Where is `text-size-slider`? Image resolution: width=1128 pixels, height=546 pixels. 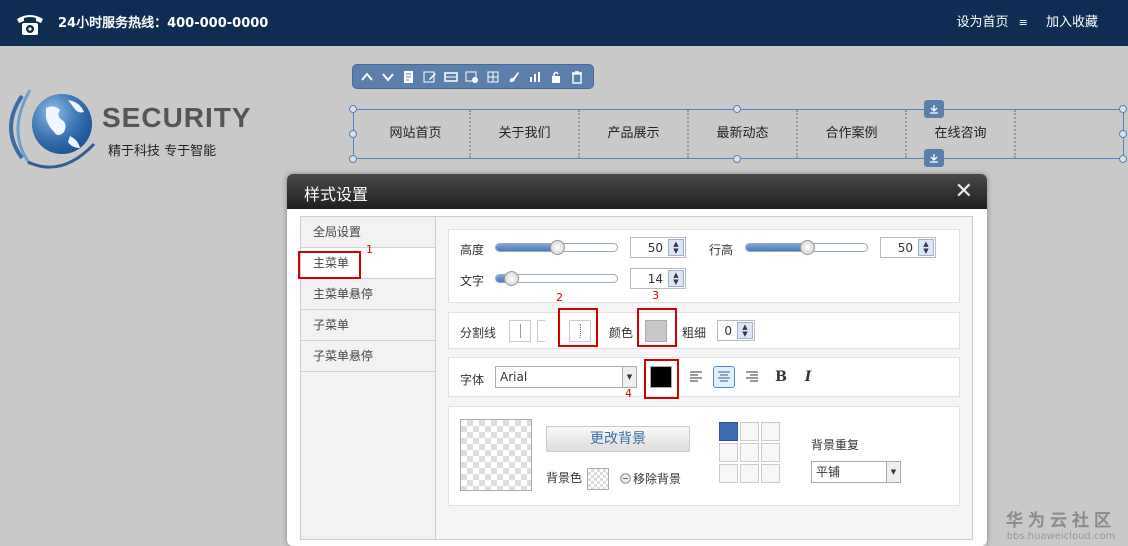 text-size-slider is located at coordinates (556, 278).